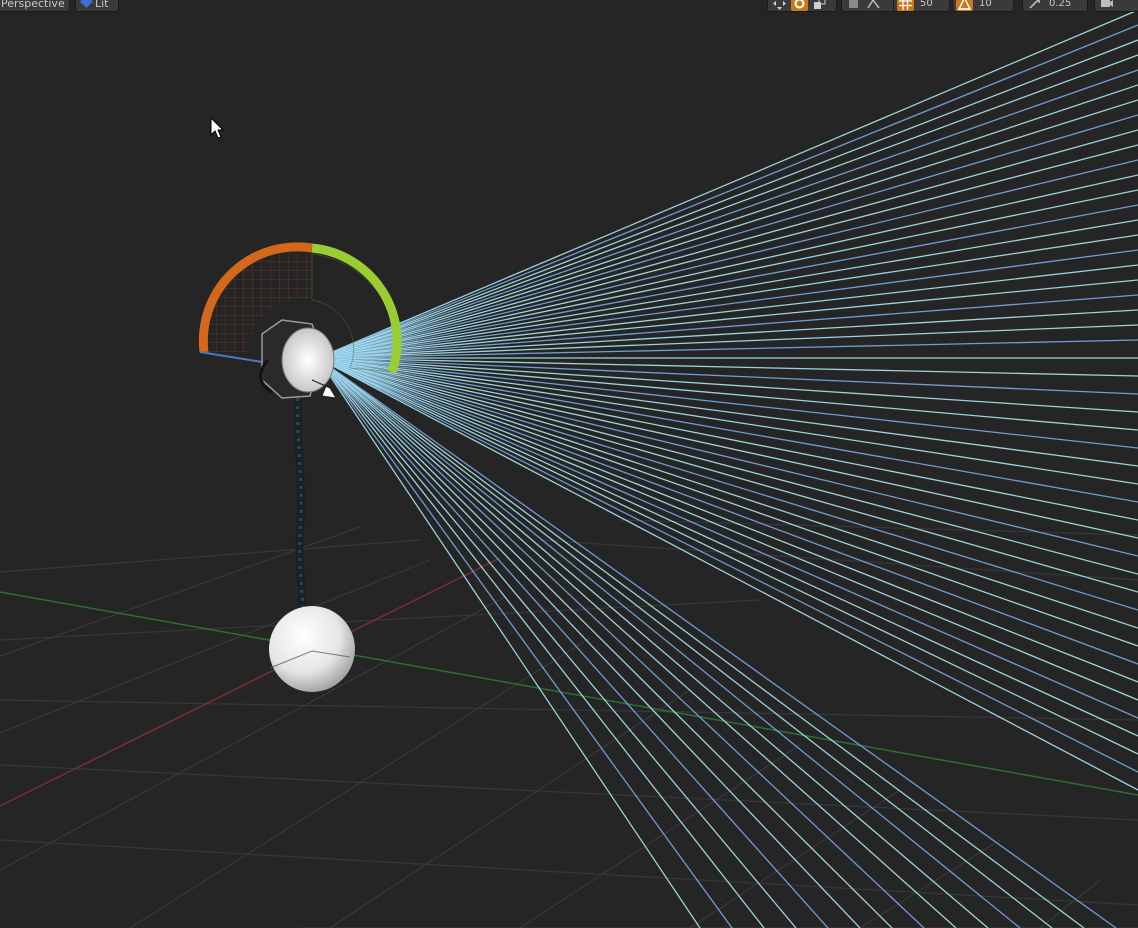  I want to click on grid-snap-group: 50, so click(921, 6).